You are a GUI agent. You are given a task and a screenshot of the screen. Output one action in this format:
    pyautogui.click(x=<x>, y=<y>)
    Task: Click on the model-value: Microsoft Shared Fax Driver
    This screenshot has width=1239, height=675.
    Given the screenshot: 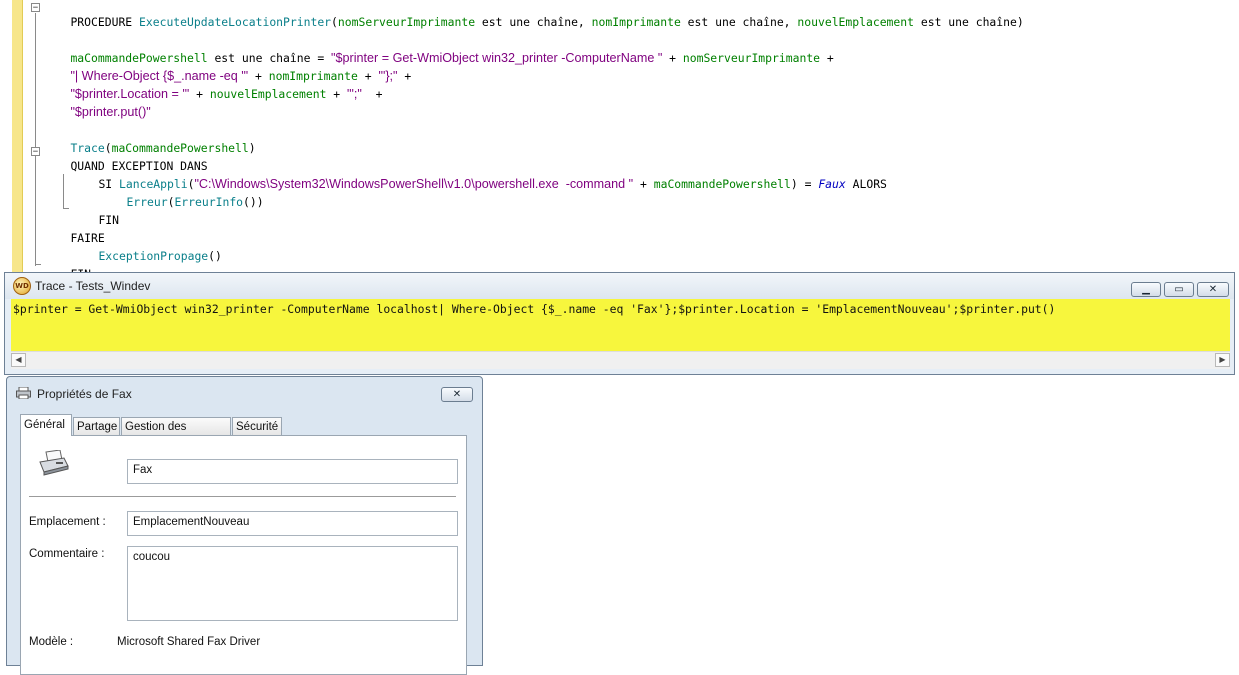 What is the action you would take?
    pyautogui.click(x=189, y=642)
    